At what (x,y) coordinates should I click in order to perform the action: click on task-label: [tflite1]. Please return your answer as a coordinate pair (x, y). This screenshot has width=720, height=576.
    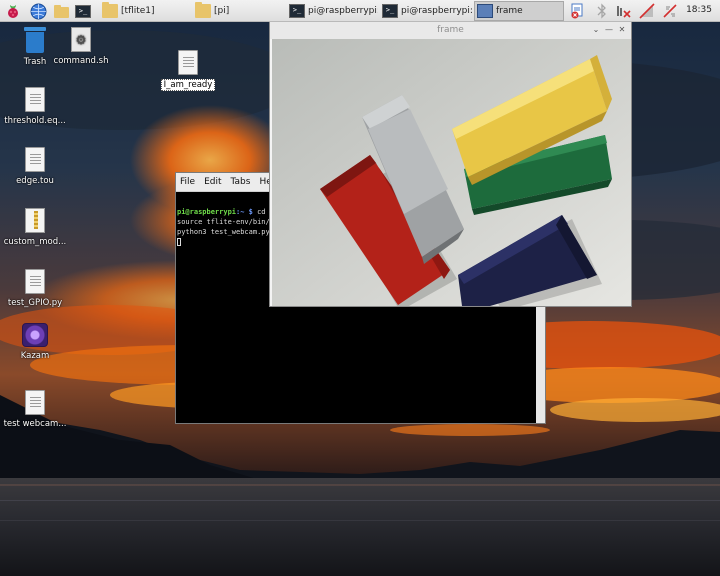
    Looking at the image, I should click on (138, 11).